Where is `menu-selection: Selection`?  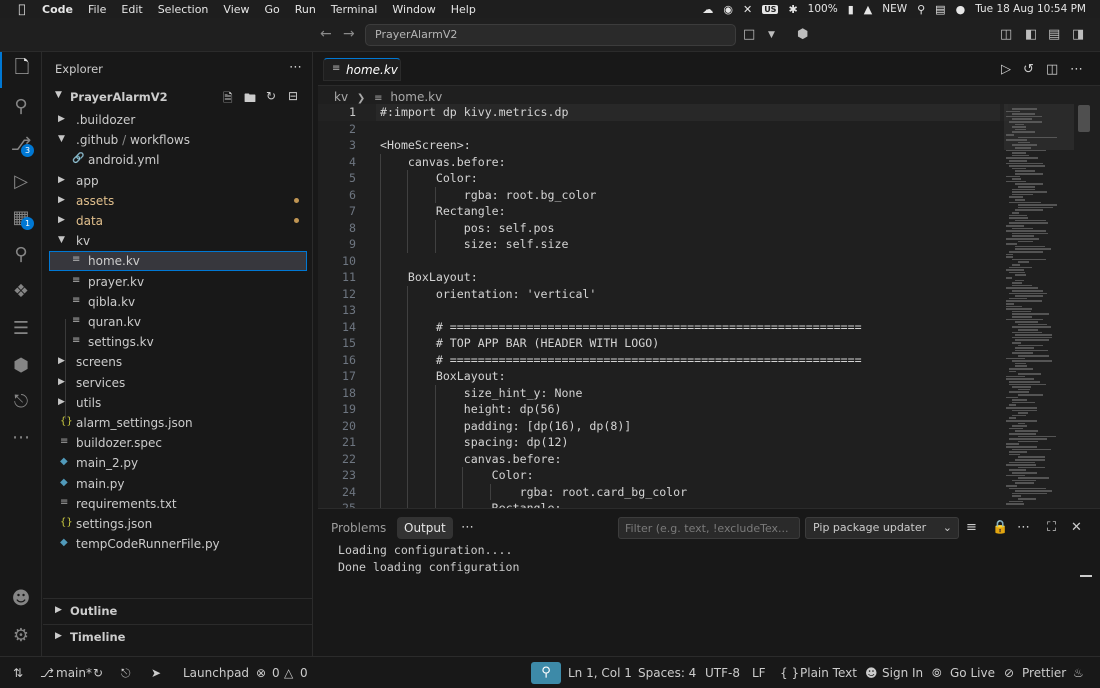
menu-selection: Selection is located at coordinates (183, 9).